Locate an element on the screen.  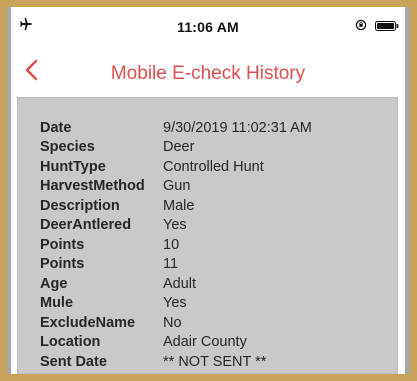
detail-row-harvest-method: HarvestMethod Gun is located at coordinates (214, 187).